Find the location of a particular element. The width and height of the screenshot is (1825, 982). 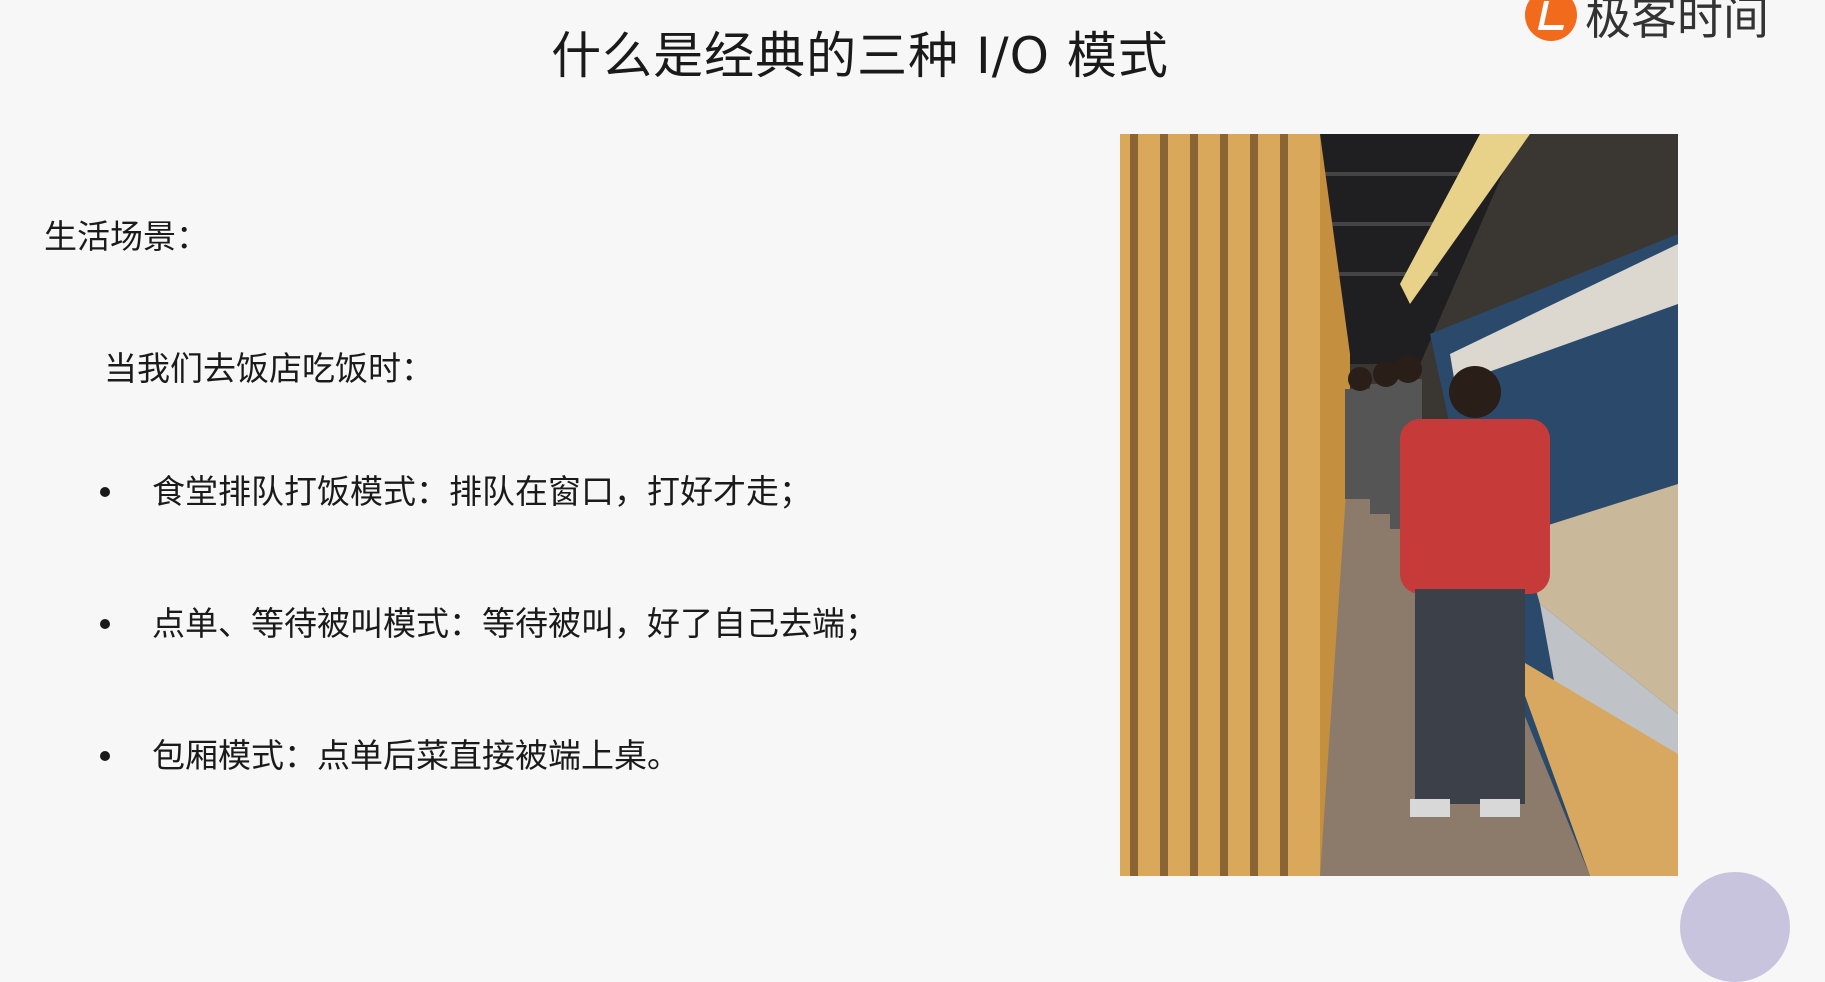

corner-decoration is located at coordinates (1735, 927).